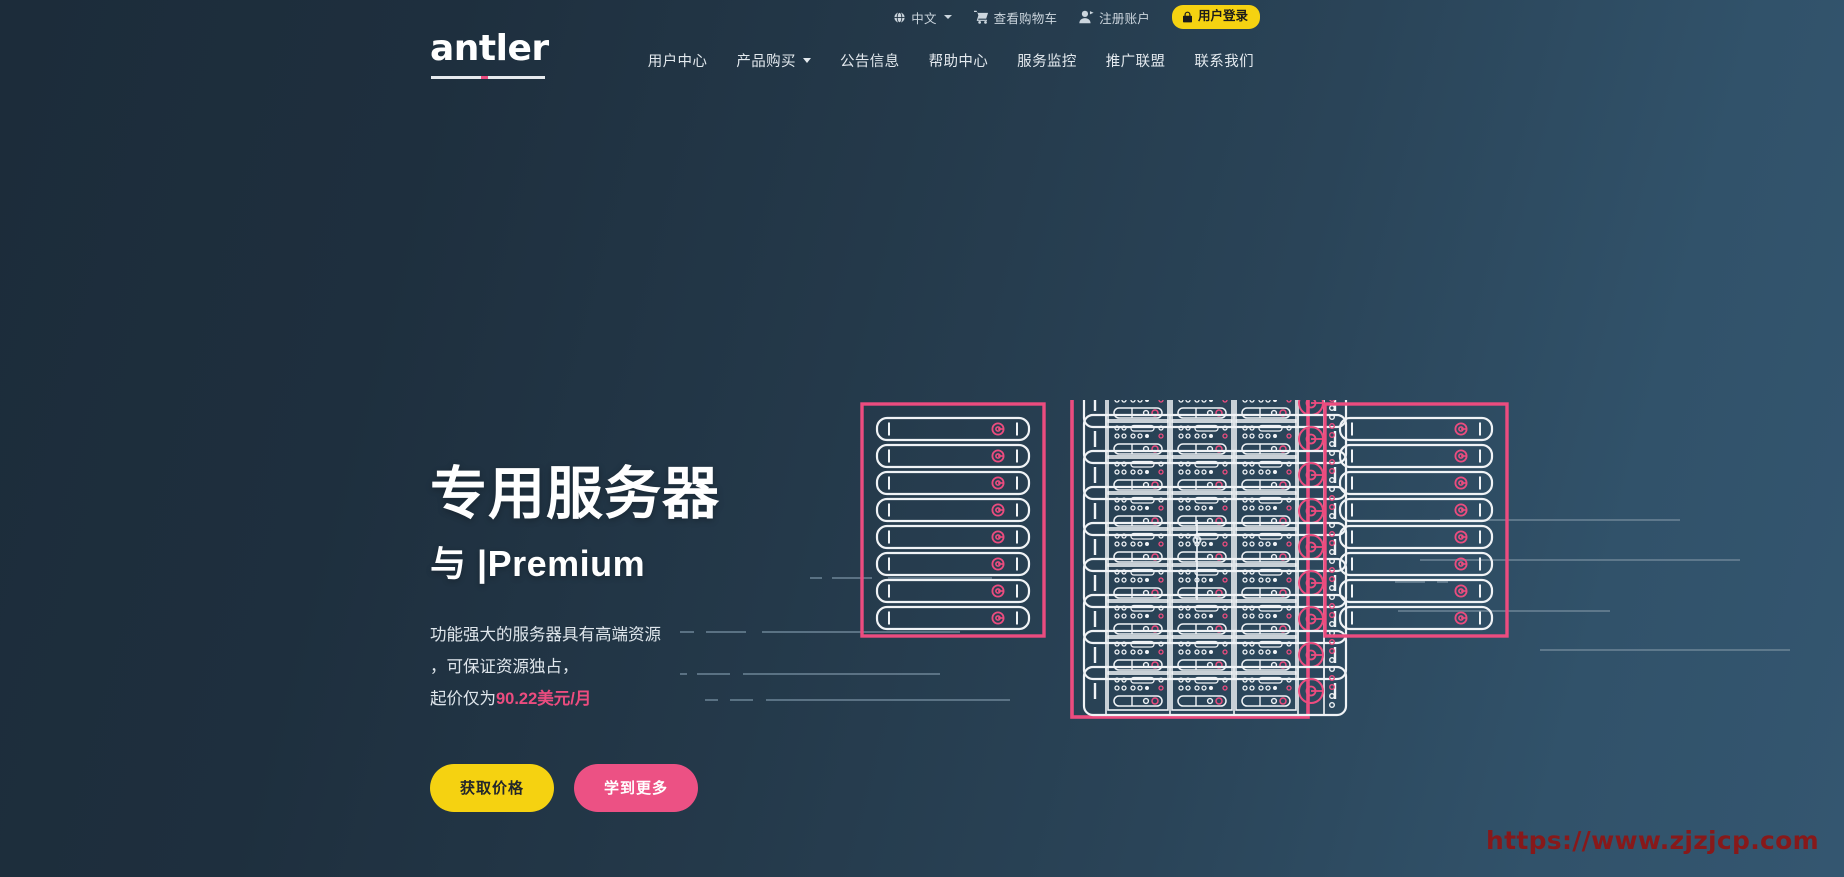  I want to click on lock-icon, so click(1187, 17).